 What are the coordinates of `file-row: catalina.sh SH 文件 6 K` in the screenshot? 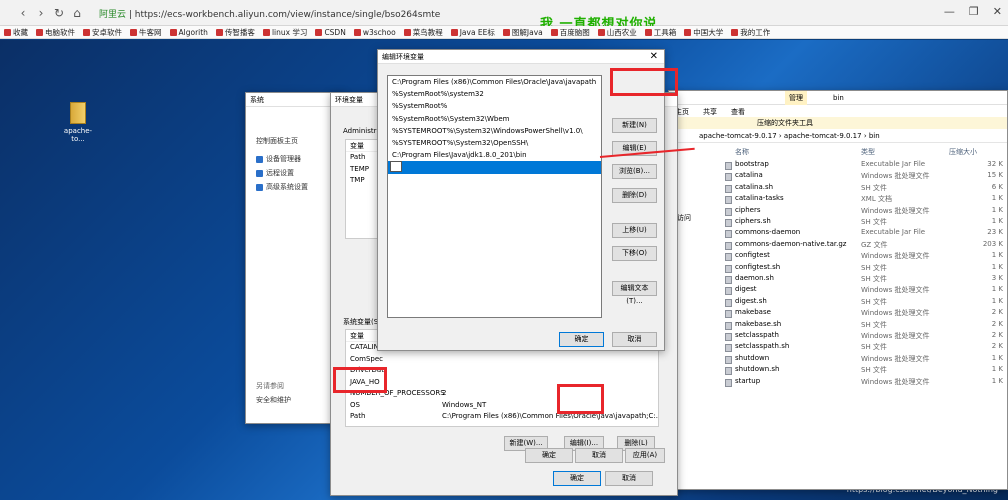 It's located at (865, 188).